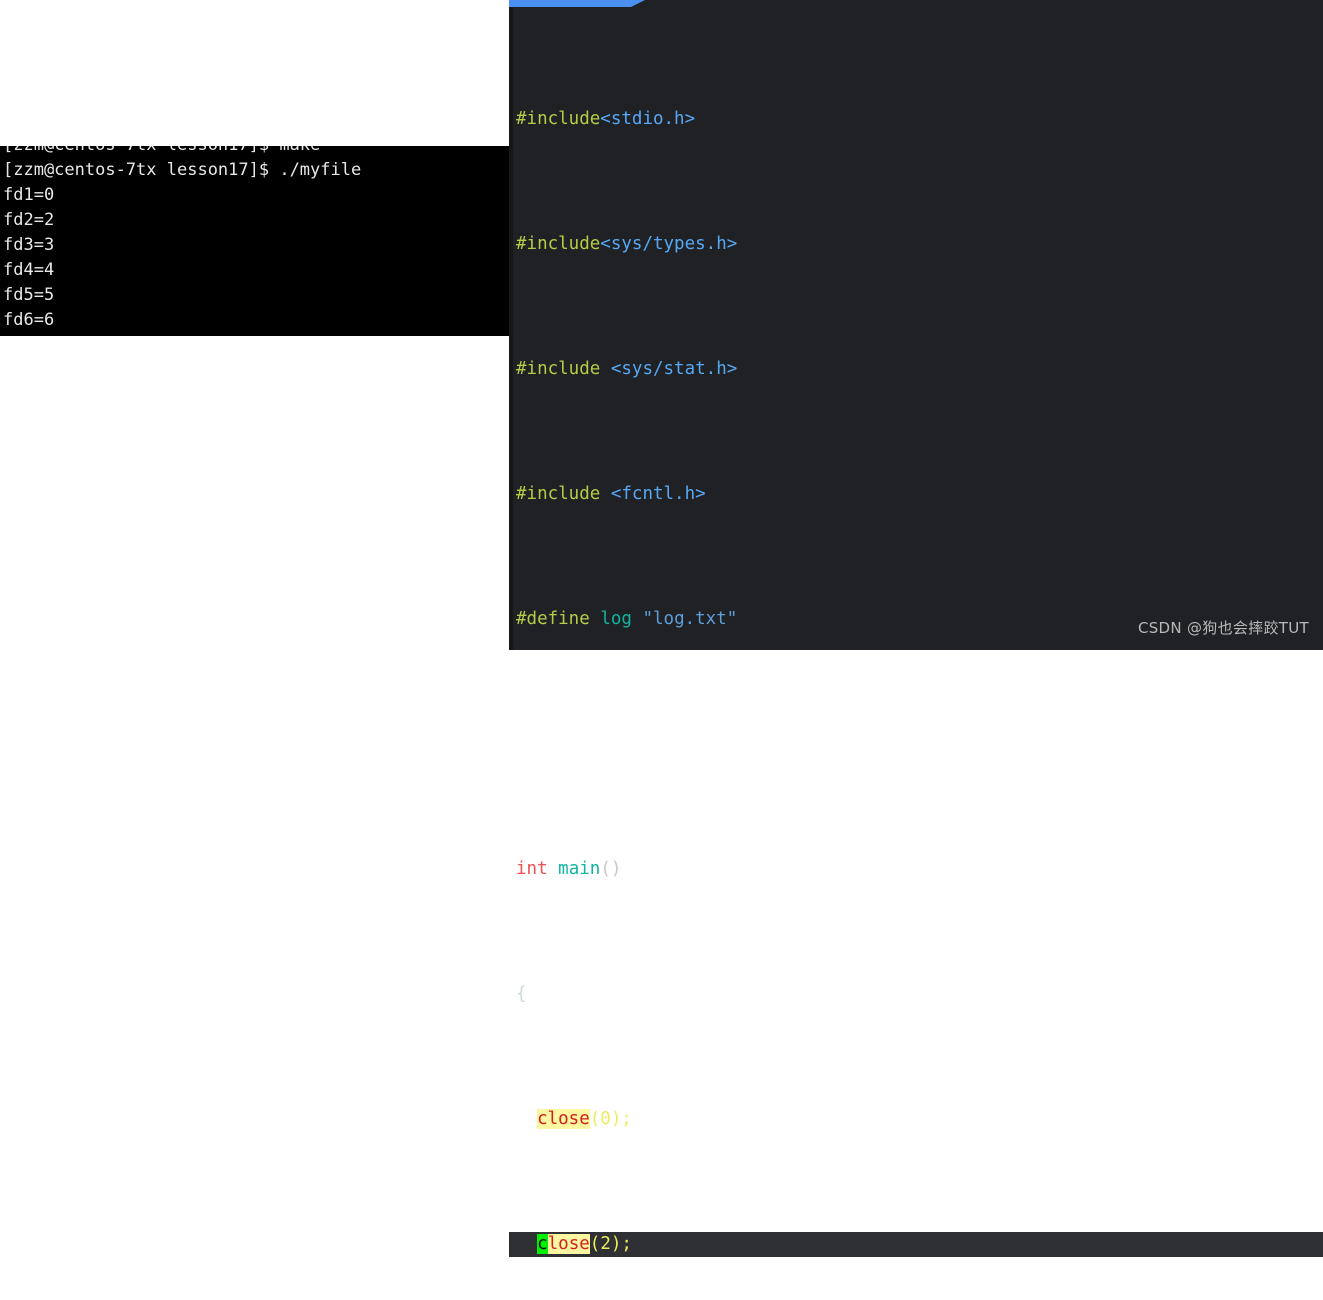 This screenshot has width=1323, height=1300. Describe the element at coordinates (579, 869) in the screenshot. I see `function-main: main` at that location.